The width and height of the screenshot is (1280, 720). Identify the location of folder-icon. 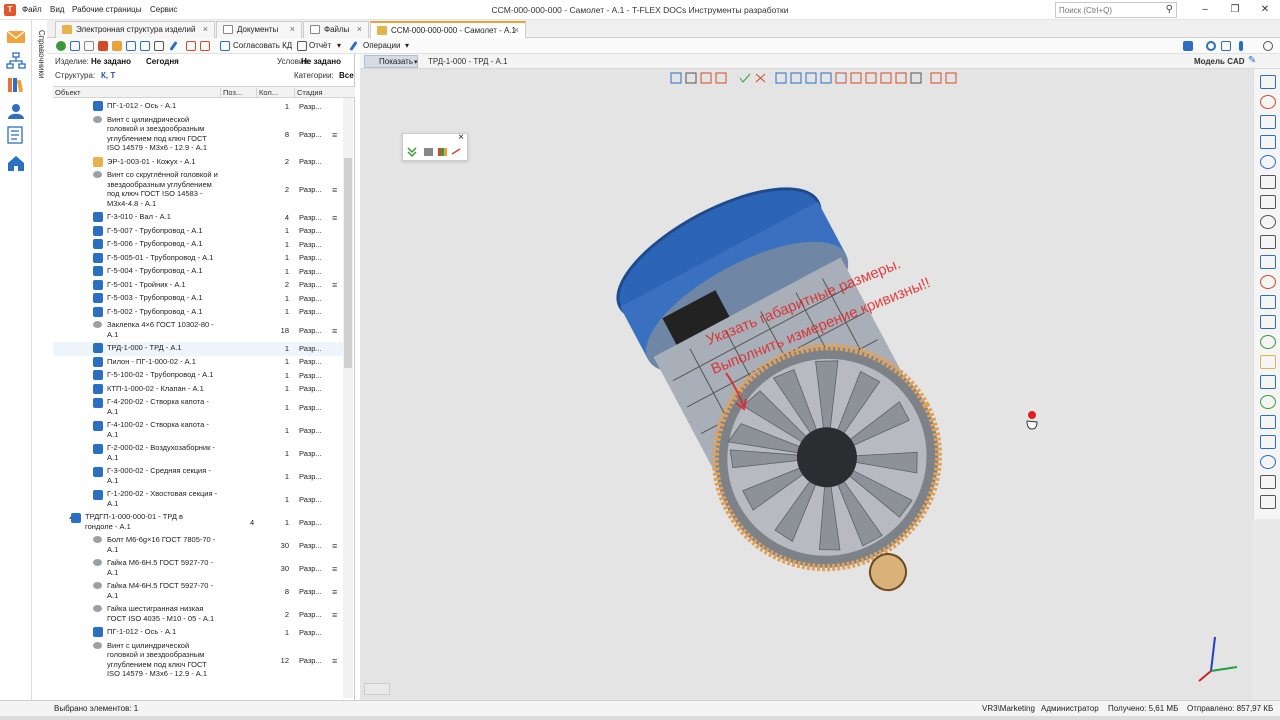
(117, 46).